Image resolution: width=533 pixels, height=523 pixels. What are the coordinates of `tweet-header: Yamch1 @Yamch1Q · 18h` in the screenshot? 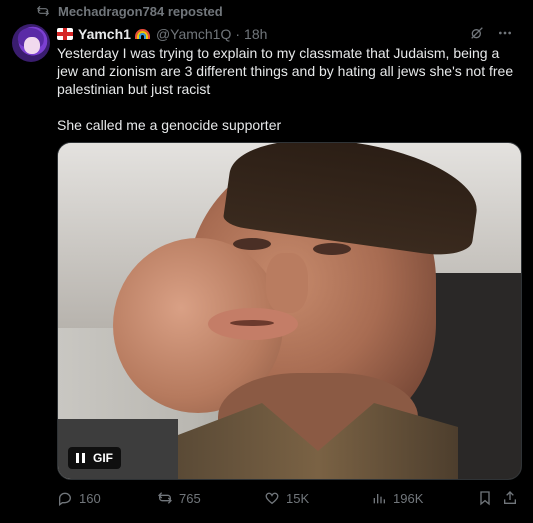 It's located at (285, 34).